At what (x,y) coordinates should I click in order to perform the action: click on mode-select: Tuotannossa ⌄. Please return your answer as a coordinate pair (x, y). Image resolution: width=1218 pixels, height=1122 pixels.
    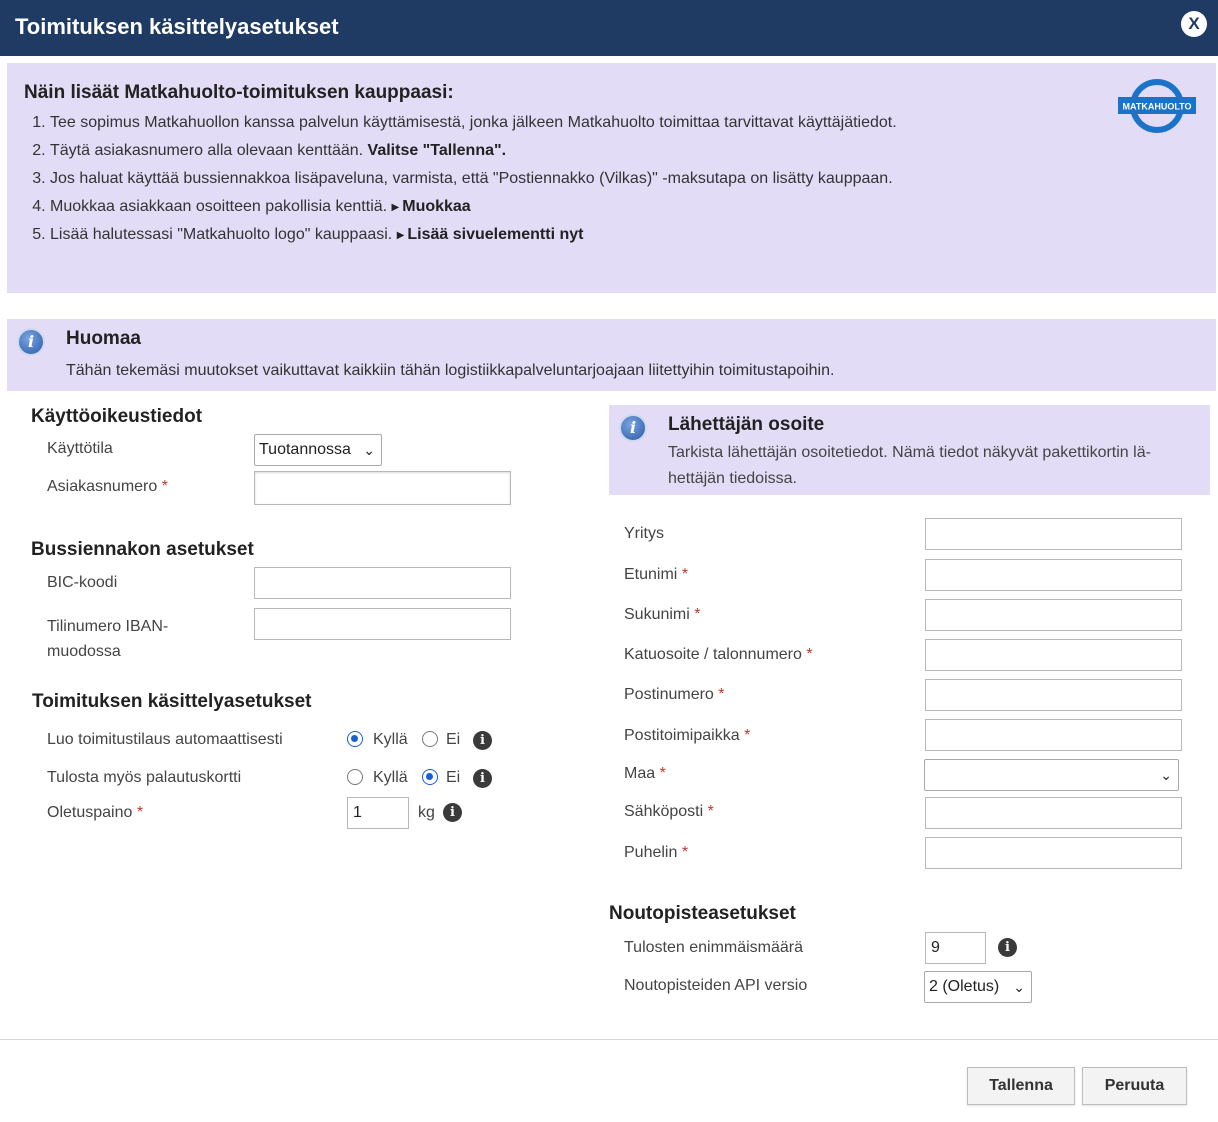
    Looking at the image, I should click on (318, 450).